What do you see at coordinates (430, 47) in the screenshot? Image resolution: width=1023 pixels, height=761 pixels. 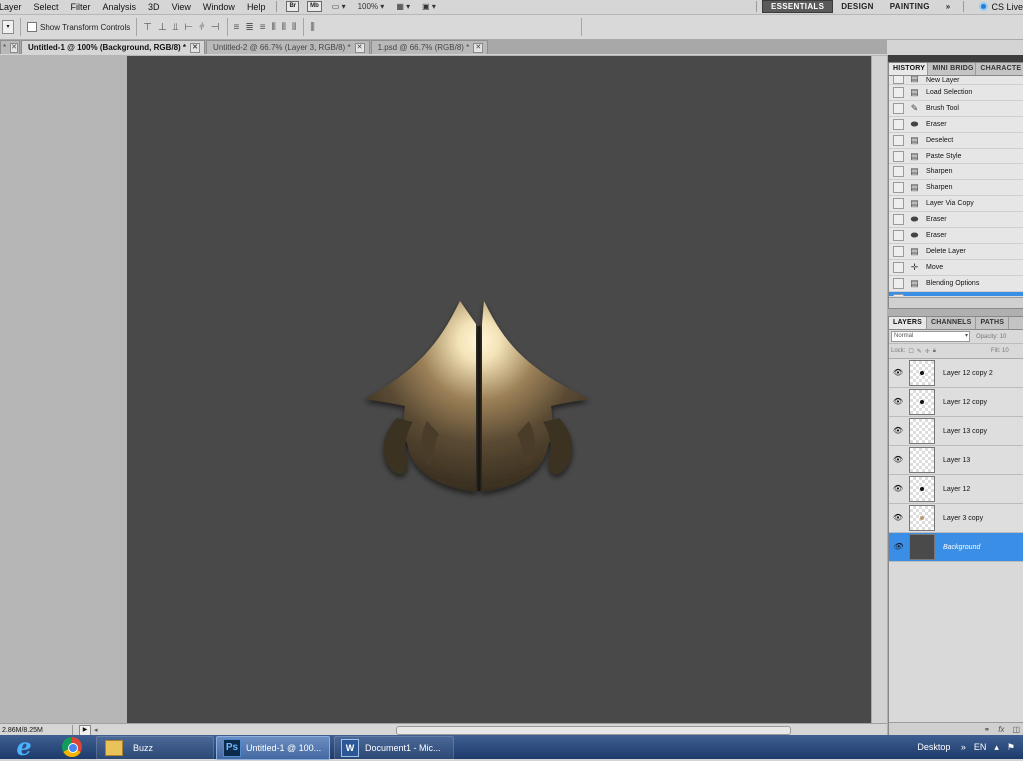 I see `tab-1-psd: 1.psd @ 66.7% (RGB/8) *✕` at bounding box center [430, 47].